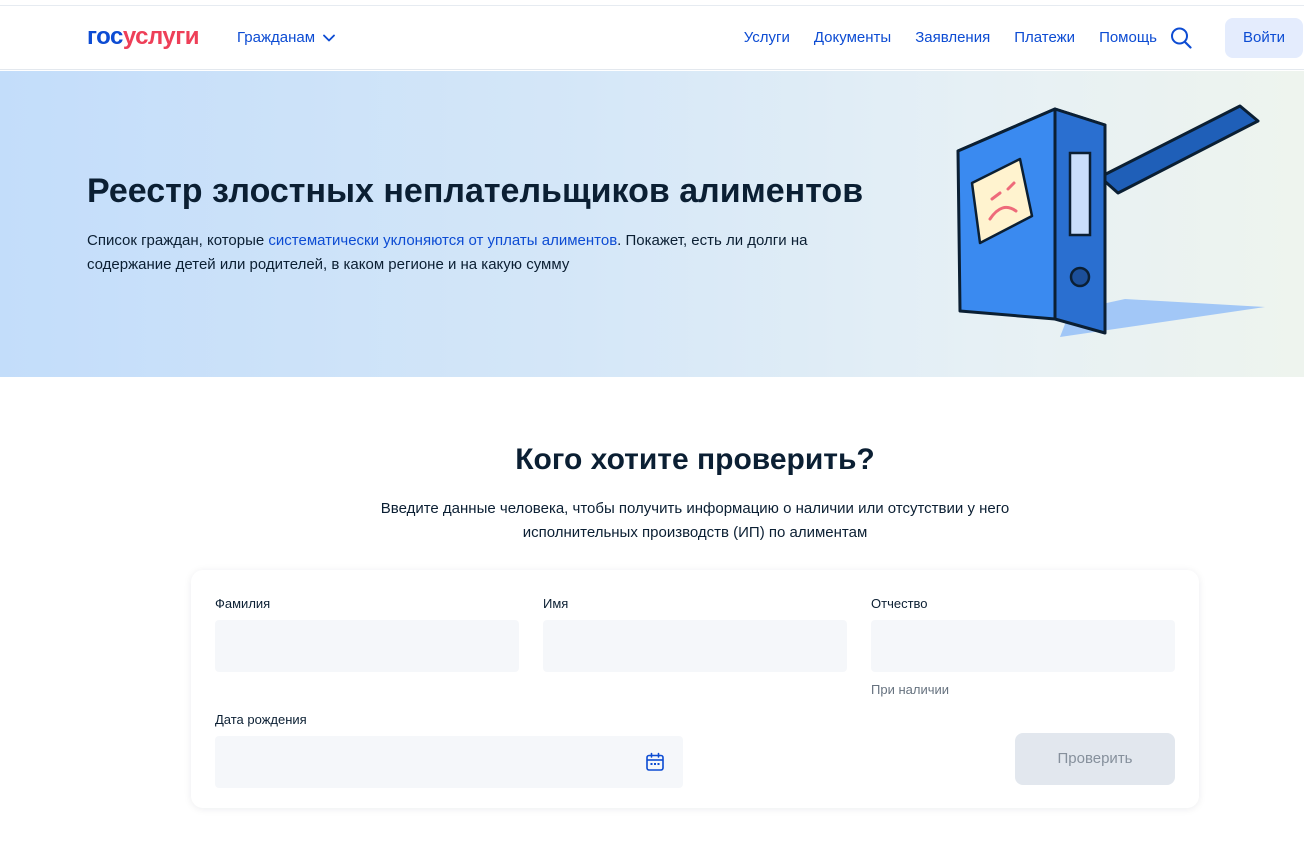 The width and height of the screenshot is (1304, 841). What do you see at coordinates (243, 603) in the screenshot?
I see `surname-label: Фамилия` at bounding box center [243, 603].